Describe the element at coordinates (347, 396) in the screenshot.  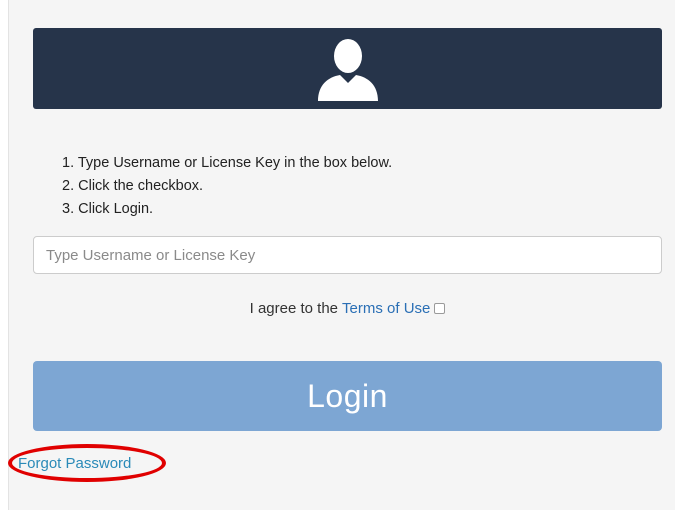
I see `login-button: Login` at that location.